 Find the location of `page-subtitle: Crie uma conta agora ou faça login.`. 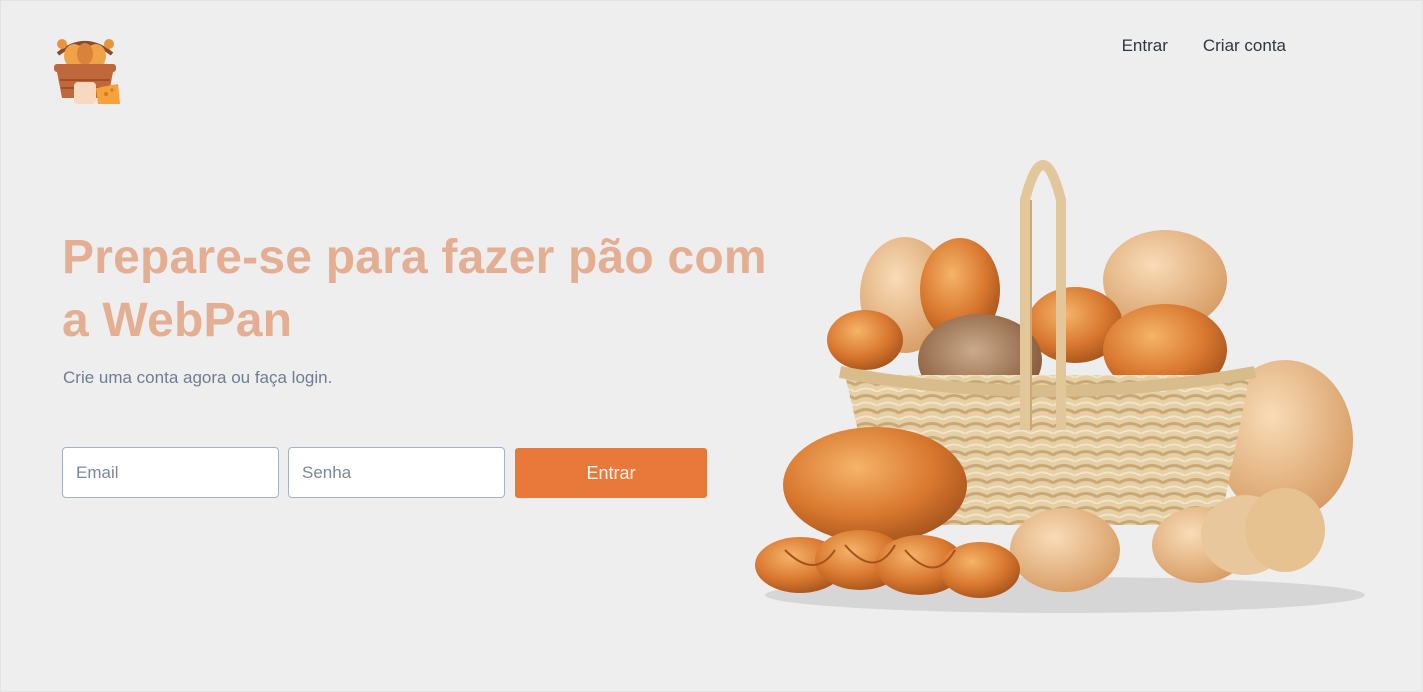

page-subtitle: Crie uma conta agora ou faça login. is located at coordinates (198, 377).